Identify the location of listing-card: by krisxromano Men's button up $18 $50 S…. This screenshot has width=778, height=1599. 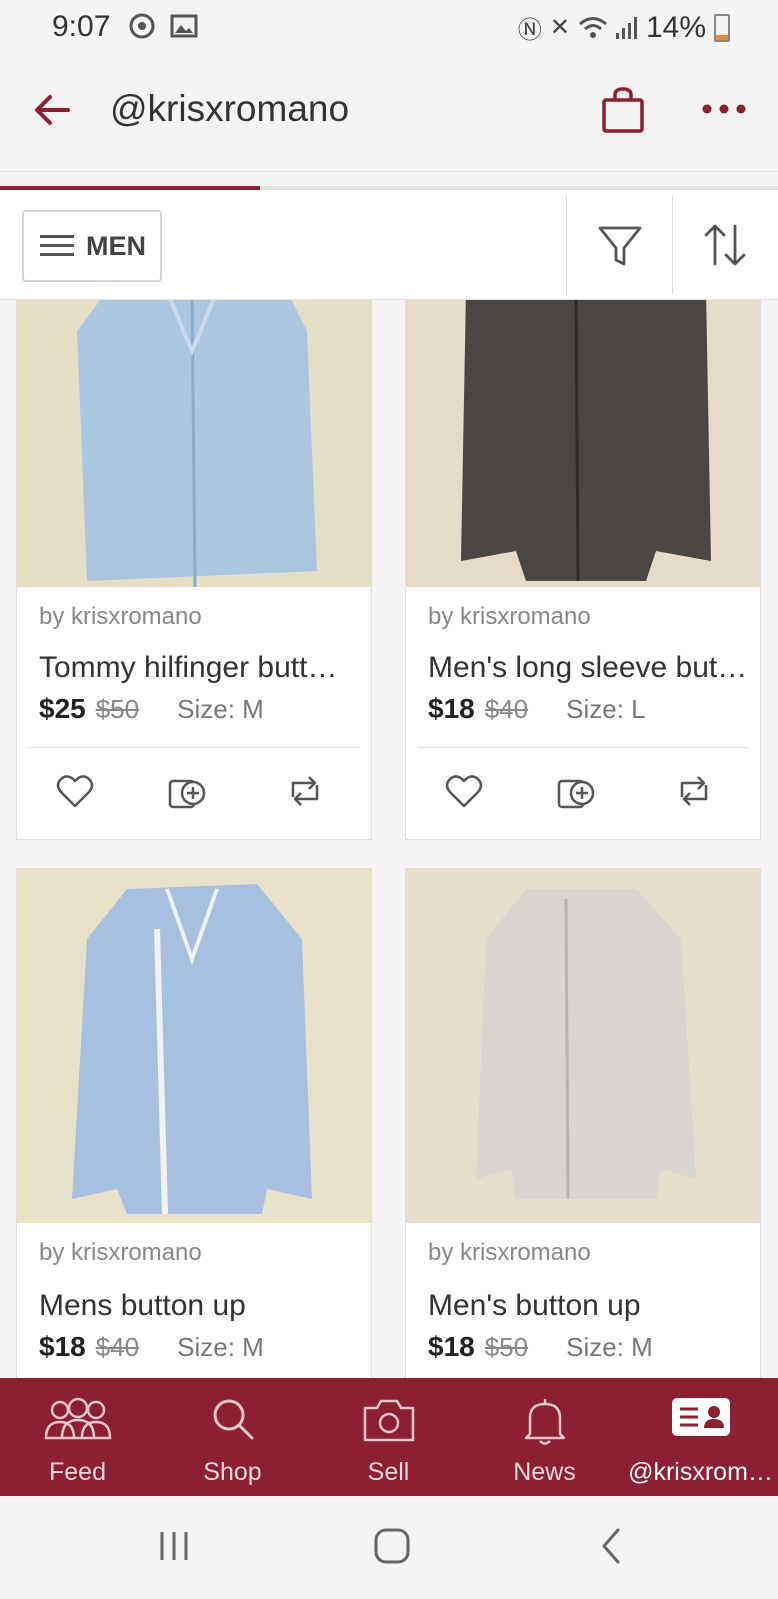
(583, 1123).